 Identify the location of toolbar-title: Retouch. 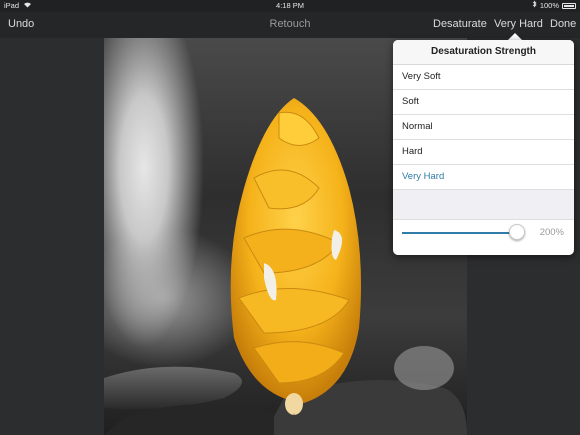
(290, 24).